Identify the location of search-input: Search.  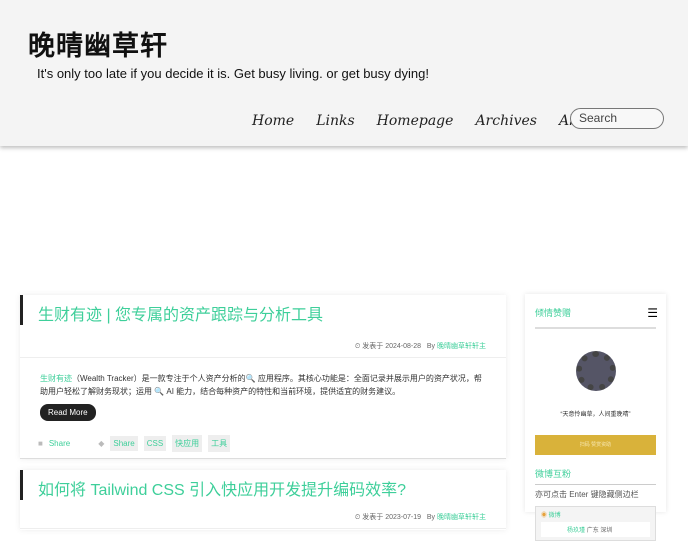
(617, 118).